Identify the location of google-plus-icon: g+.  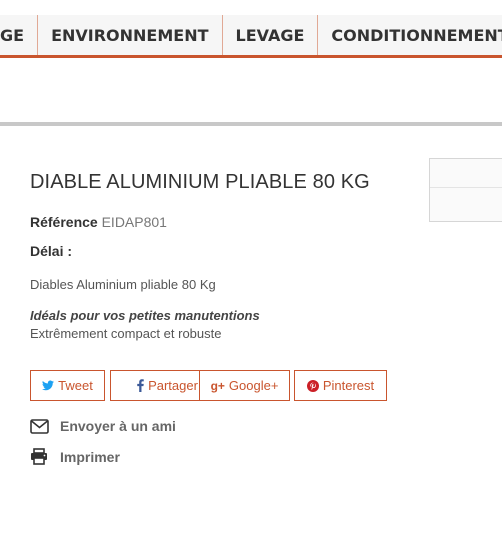
(217, 385).